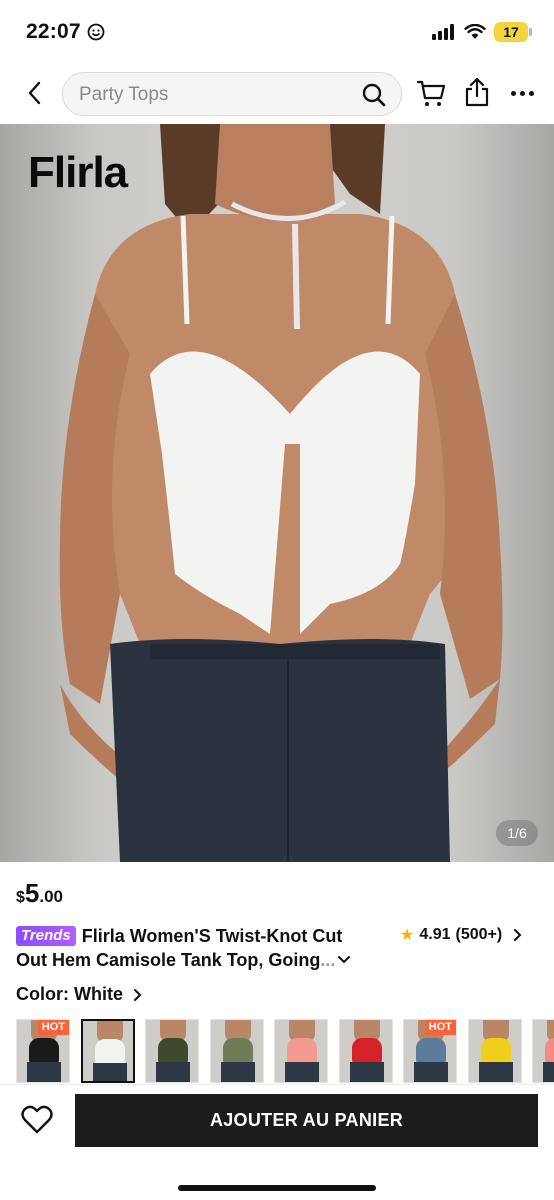 This screenshot has height=1200, width=554. I want to click on wifi-icon, so click(475, 31).